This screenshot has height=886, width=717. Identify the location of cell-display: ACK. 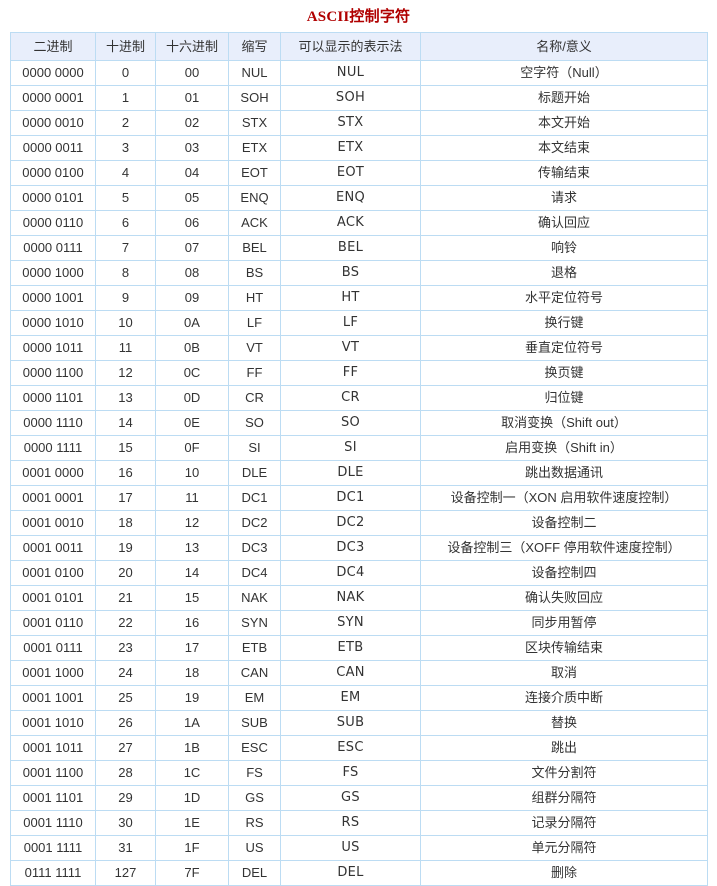
(350, 223).